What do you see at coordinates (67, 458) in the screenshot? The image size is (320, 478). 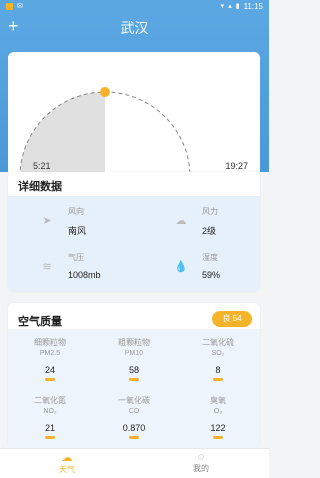 I see `weather-icon: ☁` at bounding box center [67, 458].